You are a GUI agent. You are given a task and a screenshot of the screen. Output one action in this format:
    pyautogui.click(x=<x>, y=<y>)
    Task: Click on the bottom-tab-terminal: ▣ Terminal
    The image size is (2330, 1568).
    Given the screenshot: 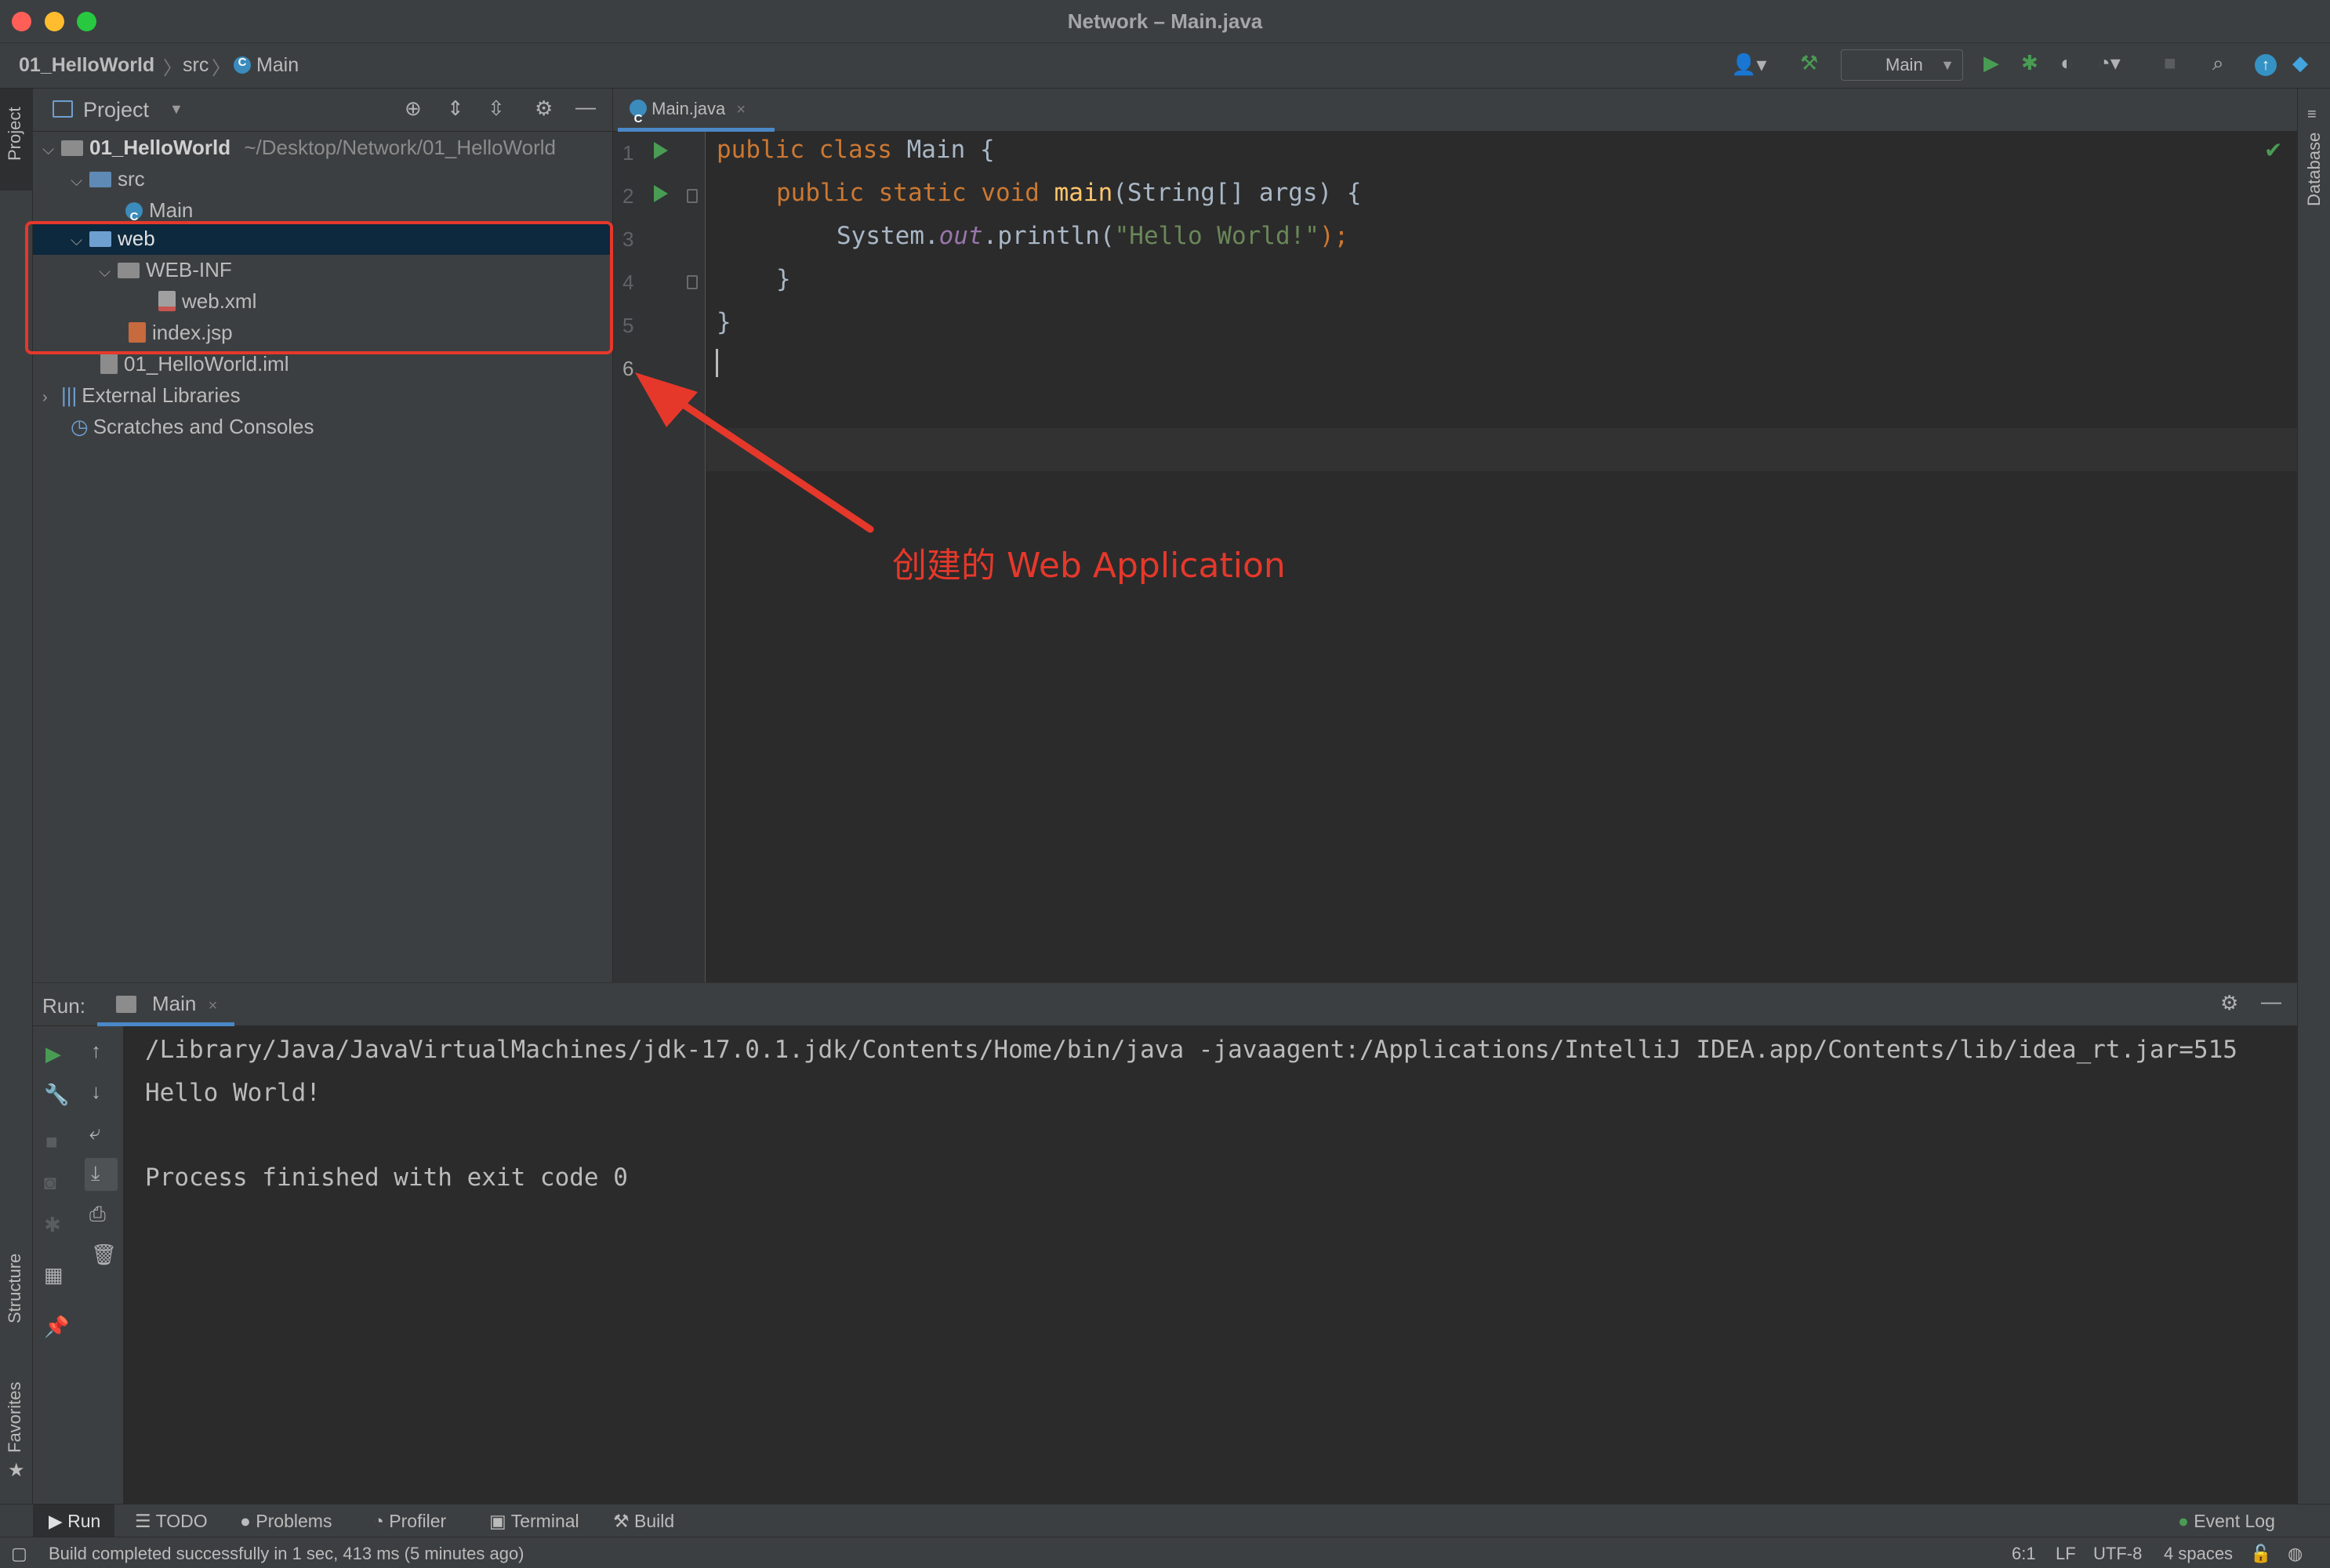 What is the action you would take?
    pyautogui.click(x=534, y=1521)
    